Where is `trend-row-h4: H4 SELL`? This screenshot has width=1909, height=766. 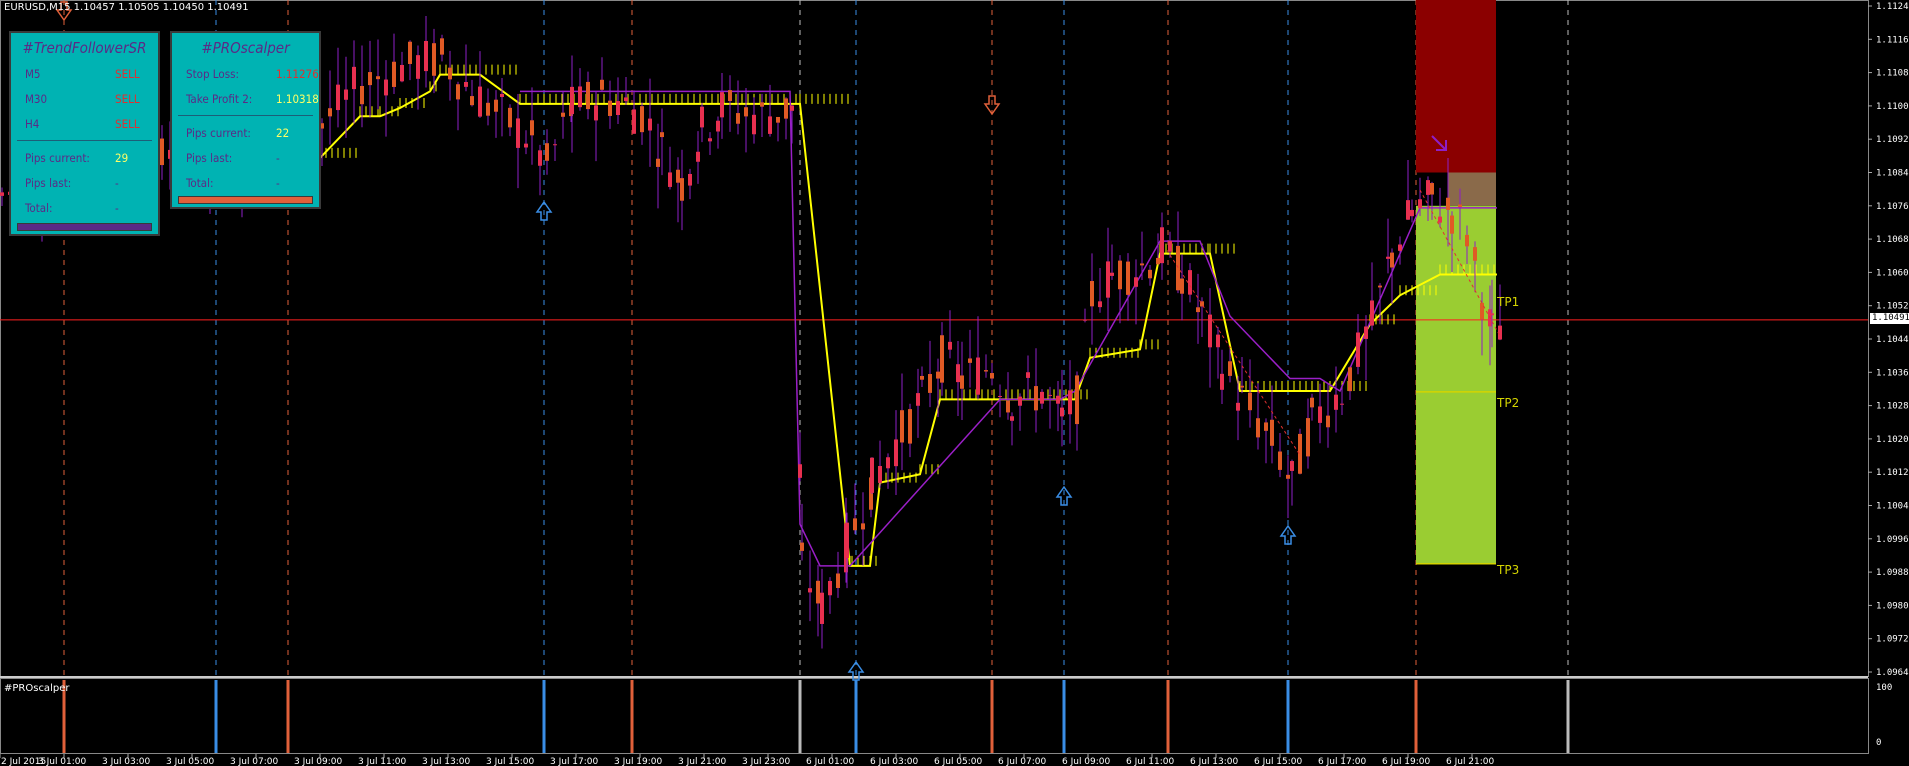
trend-row-h4: H4 SELL is located at coordinates (84, 123).